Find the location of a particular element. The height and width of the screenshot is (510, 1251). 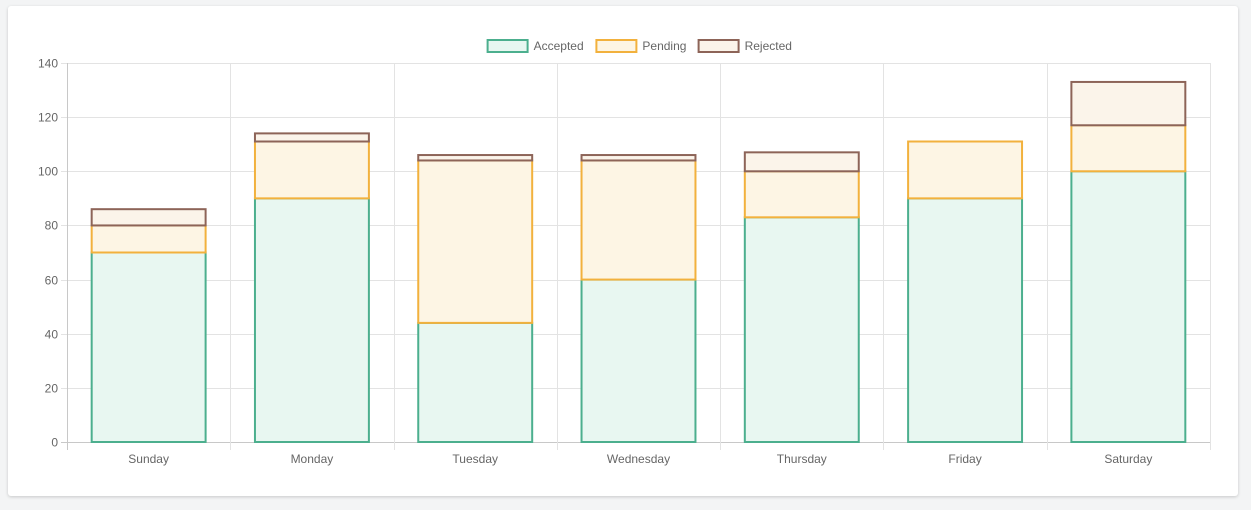

y-tick-label: 120 is located at coordinates (48, 118).